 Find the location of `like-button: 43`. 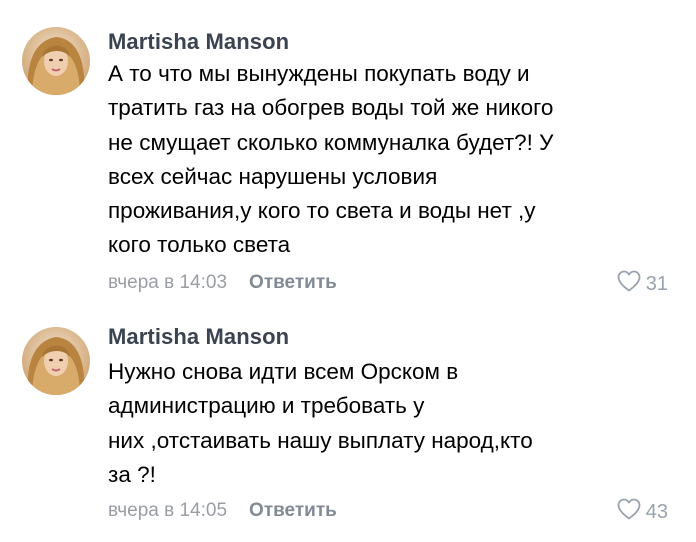

like-button: 43 is located at coordinates (642, 512).